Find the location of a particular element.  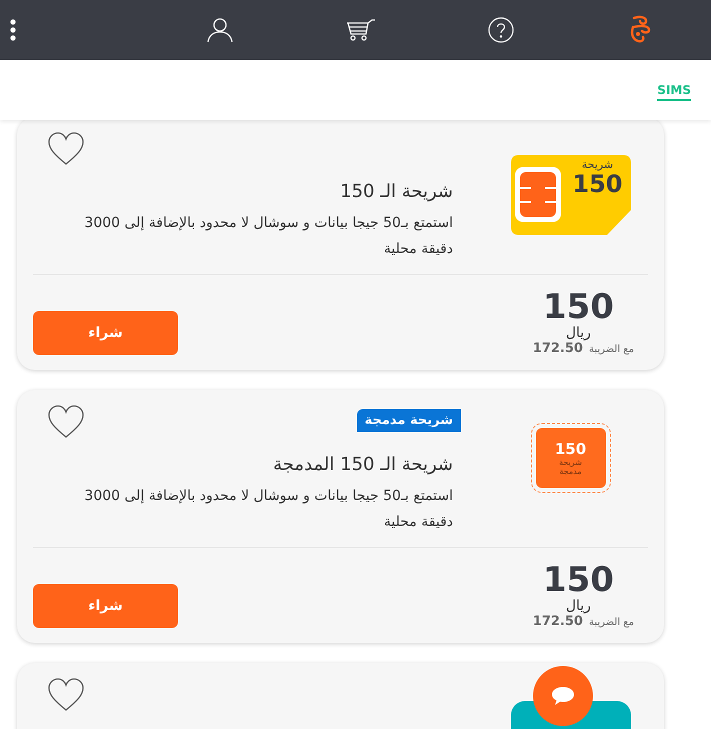

product-title: شريحة الـ 150 المدمجة is located at coordinates (362, 464).